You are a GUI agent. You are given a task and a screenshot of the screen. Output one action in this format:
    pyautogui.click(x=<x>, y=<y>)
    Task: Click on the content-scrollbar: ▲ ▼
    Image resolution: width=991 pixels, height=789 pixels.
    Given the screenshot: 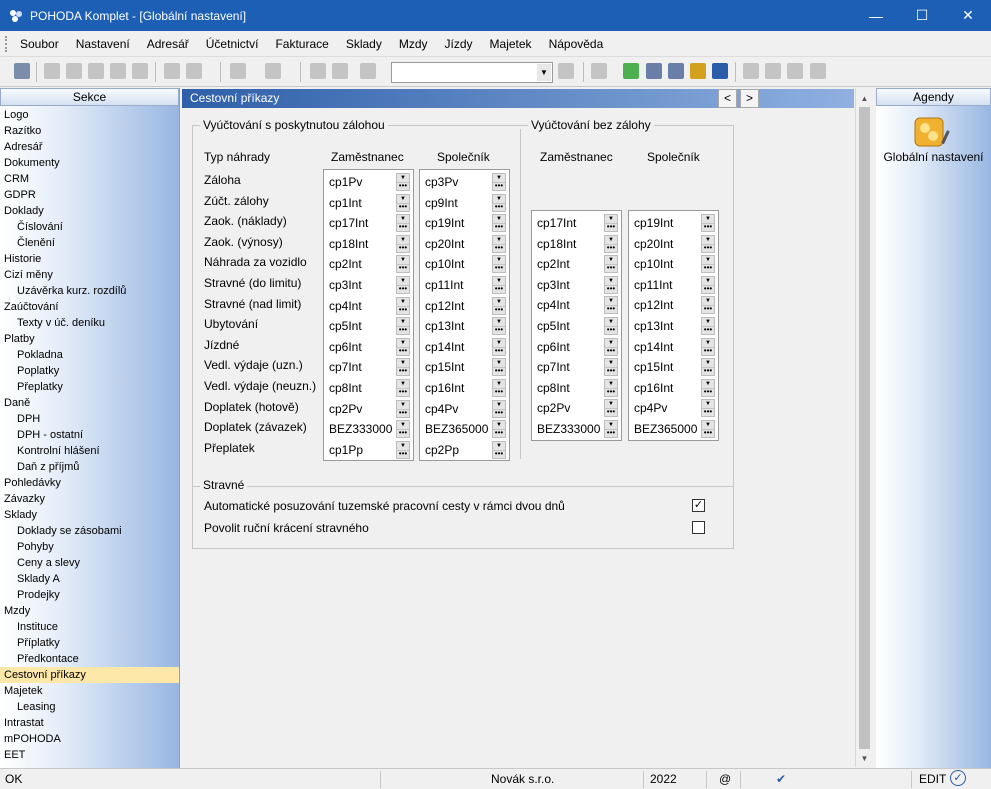 What is the action you would take?
    pyautogui.click(x=863, y=428)
    